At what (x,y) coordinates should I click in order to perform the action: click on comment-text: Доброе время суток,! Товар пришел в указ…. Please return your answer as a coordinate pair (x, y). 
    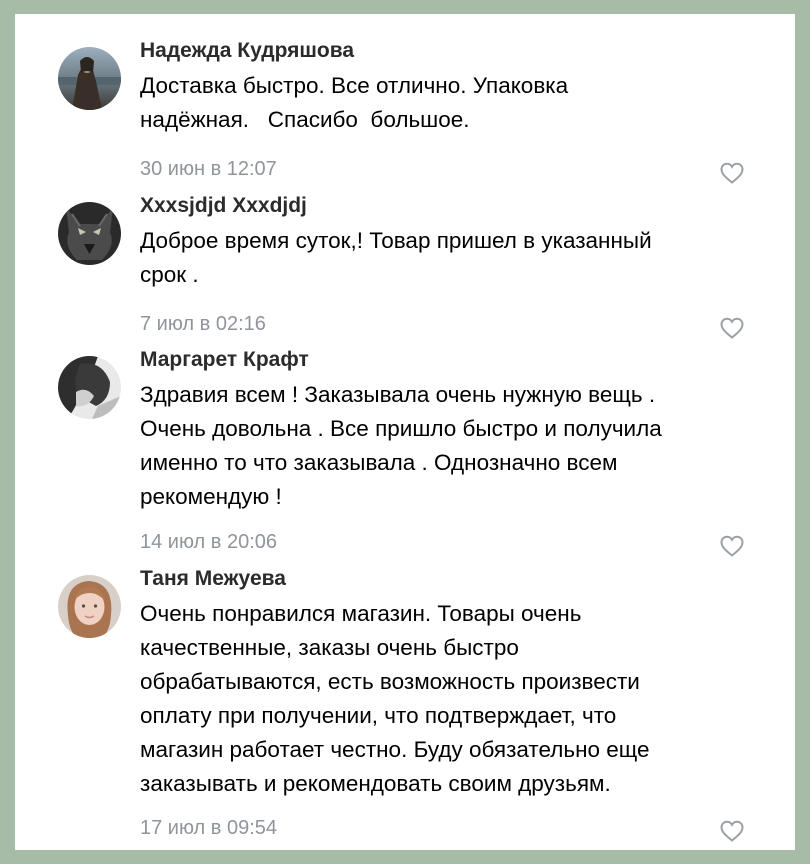
    Looking at the image, I should click on (396, 257).